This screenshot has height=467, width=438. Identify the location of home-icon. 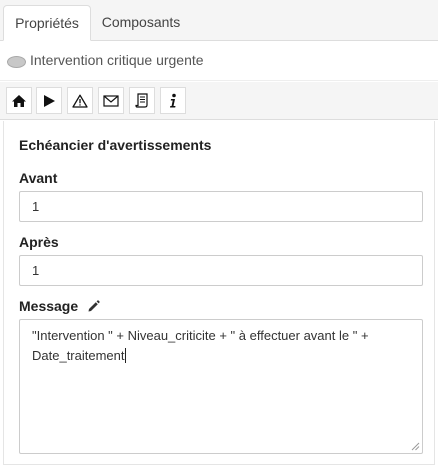
(19, 100).